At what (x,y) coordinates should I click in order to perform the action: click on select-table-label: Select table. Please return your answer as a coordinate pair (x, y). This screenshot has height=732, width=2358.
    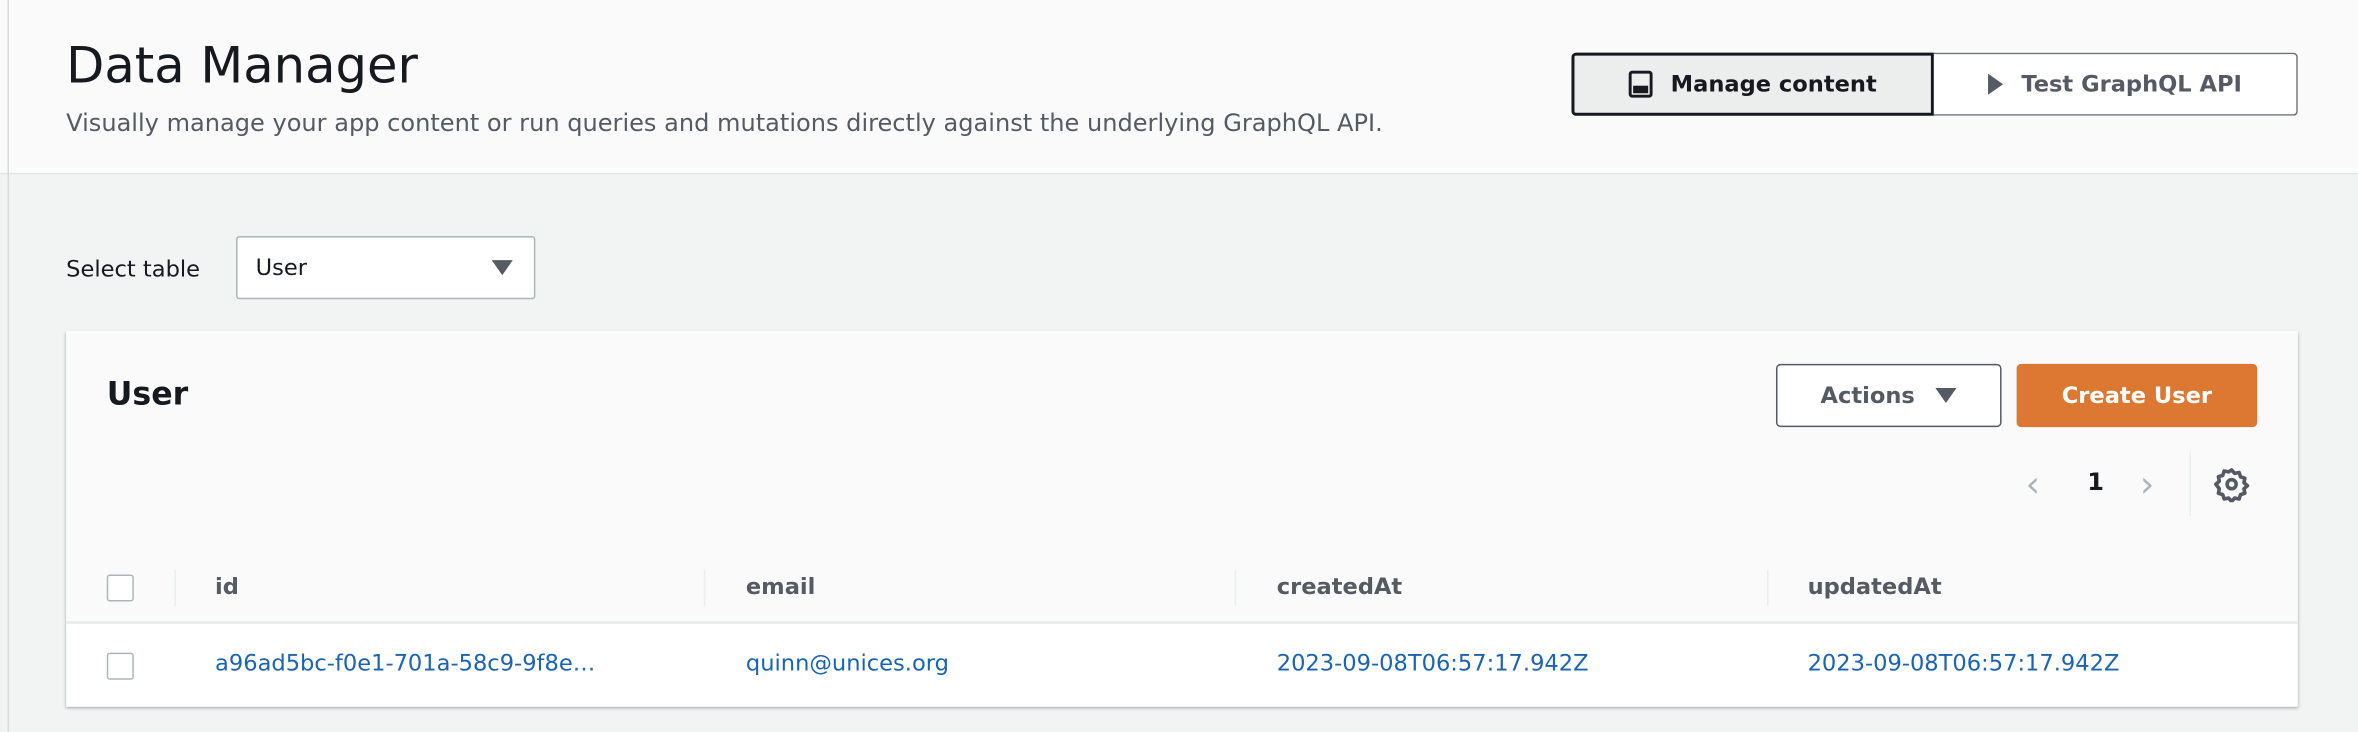
    Looking at the image, I should click on (133, 269).